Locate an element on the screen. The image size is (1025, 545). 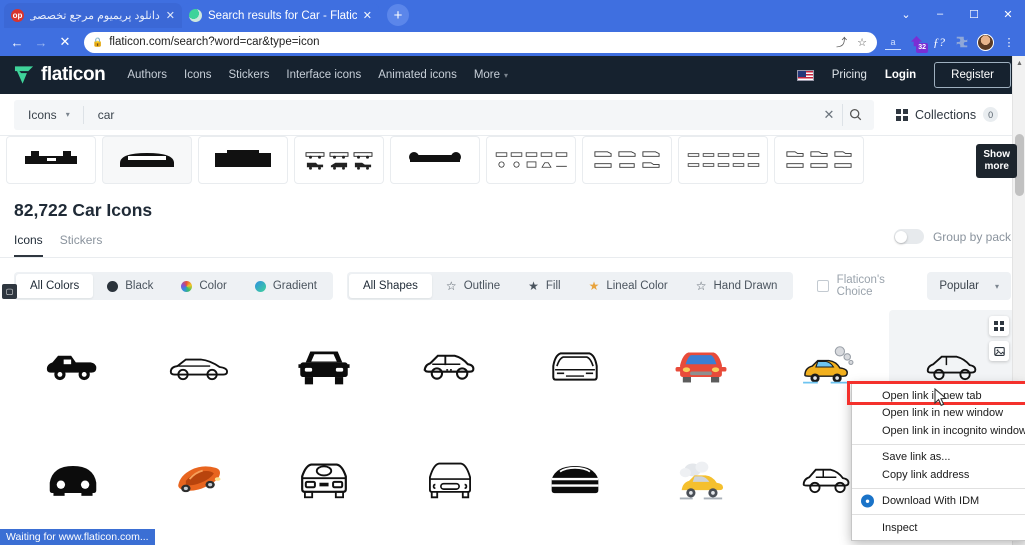
context-menu-item-inspect: Inspect is located at coordinates (938, 528).